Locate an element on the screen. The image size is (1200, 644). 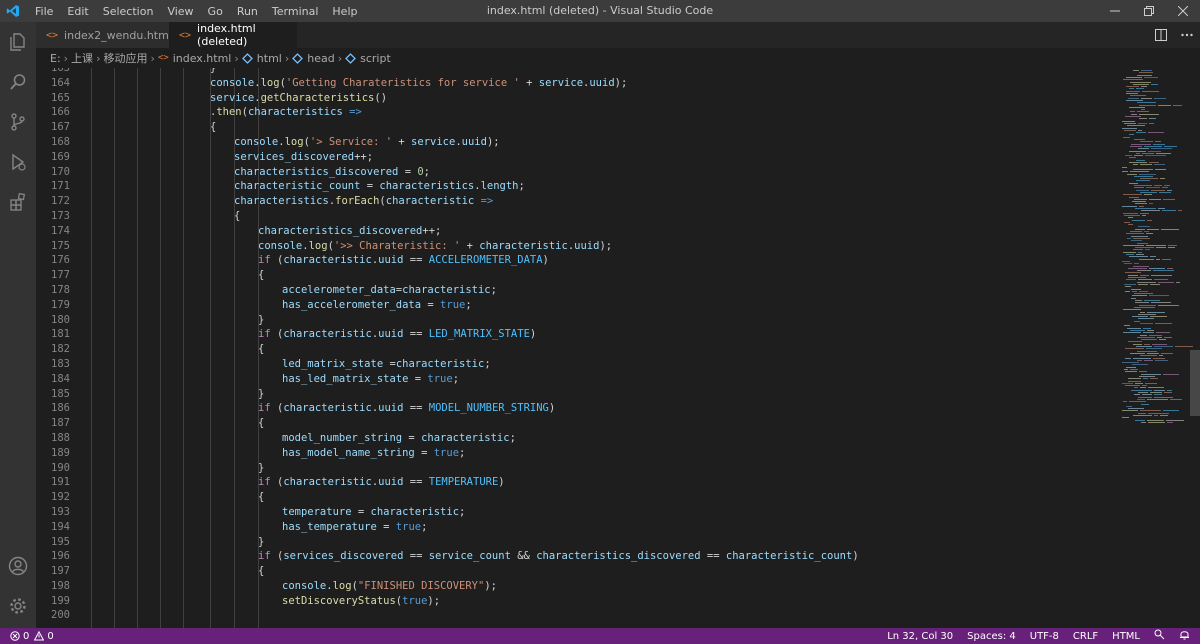
menu-edit: Edit is located at coordinates (77, 11).